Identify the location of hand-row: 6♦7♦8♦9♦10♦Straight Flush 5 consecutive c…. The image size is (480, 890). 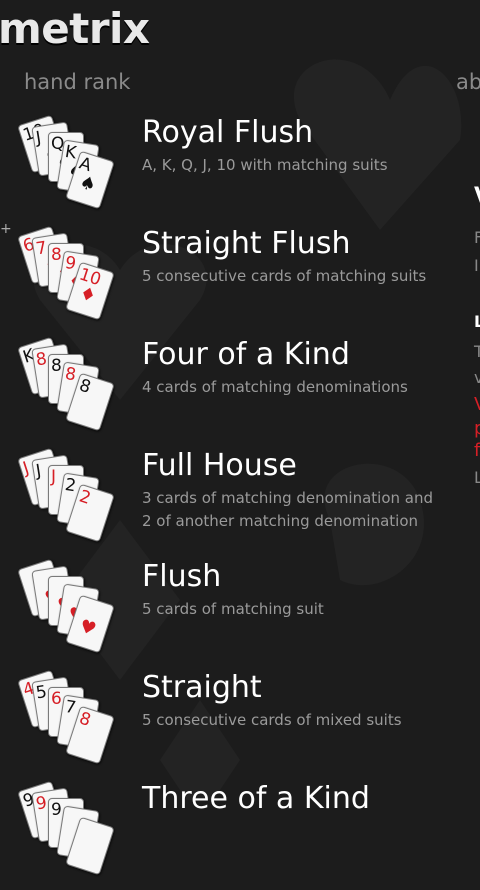
(240, 277).